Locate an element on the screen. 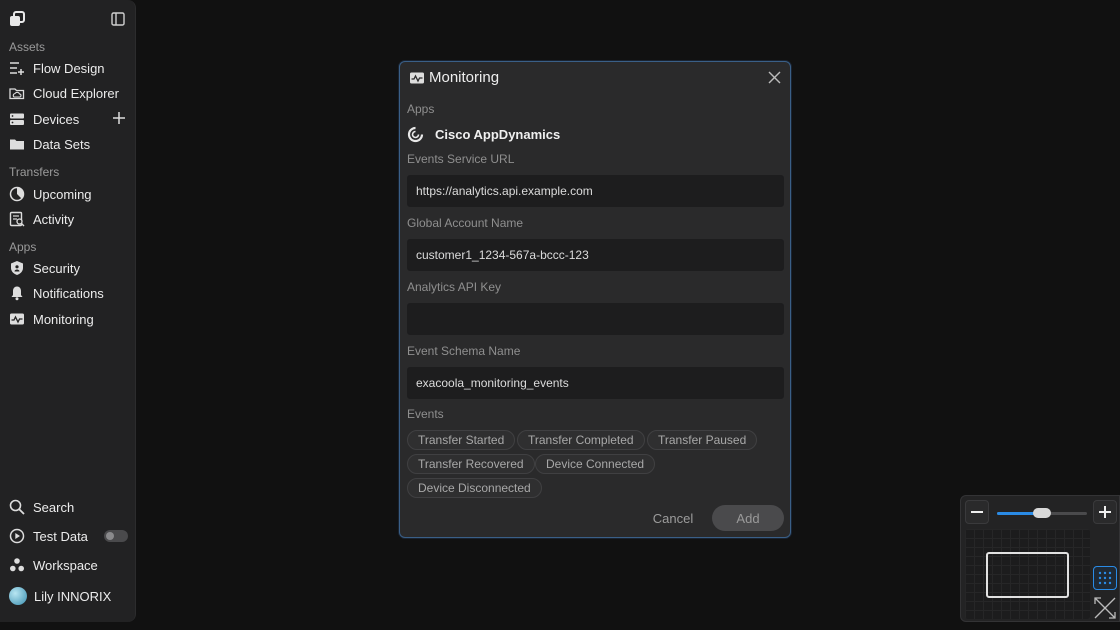 The width and height of the screenshot is (1120, 630). devices-icon is located at coordinates (17, 119).